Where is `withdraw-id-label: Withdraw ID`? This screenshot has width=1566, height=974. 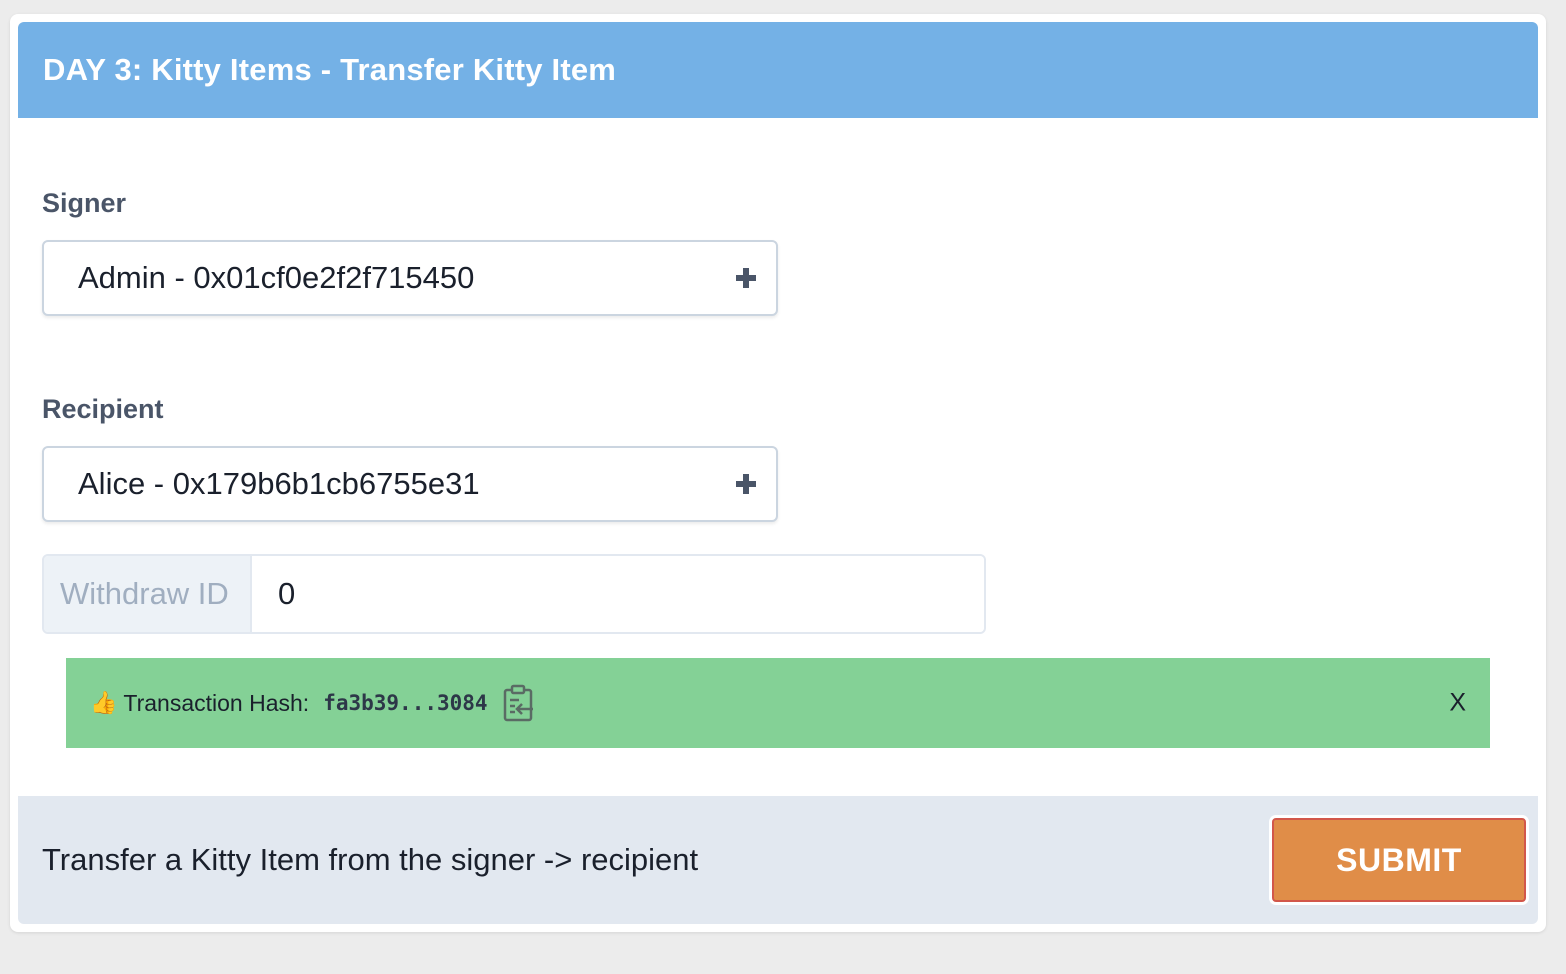 withdraw-id-label: Withdraw ID is located at coordinates (148, 594).